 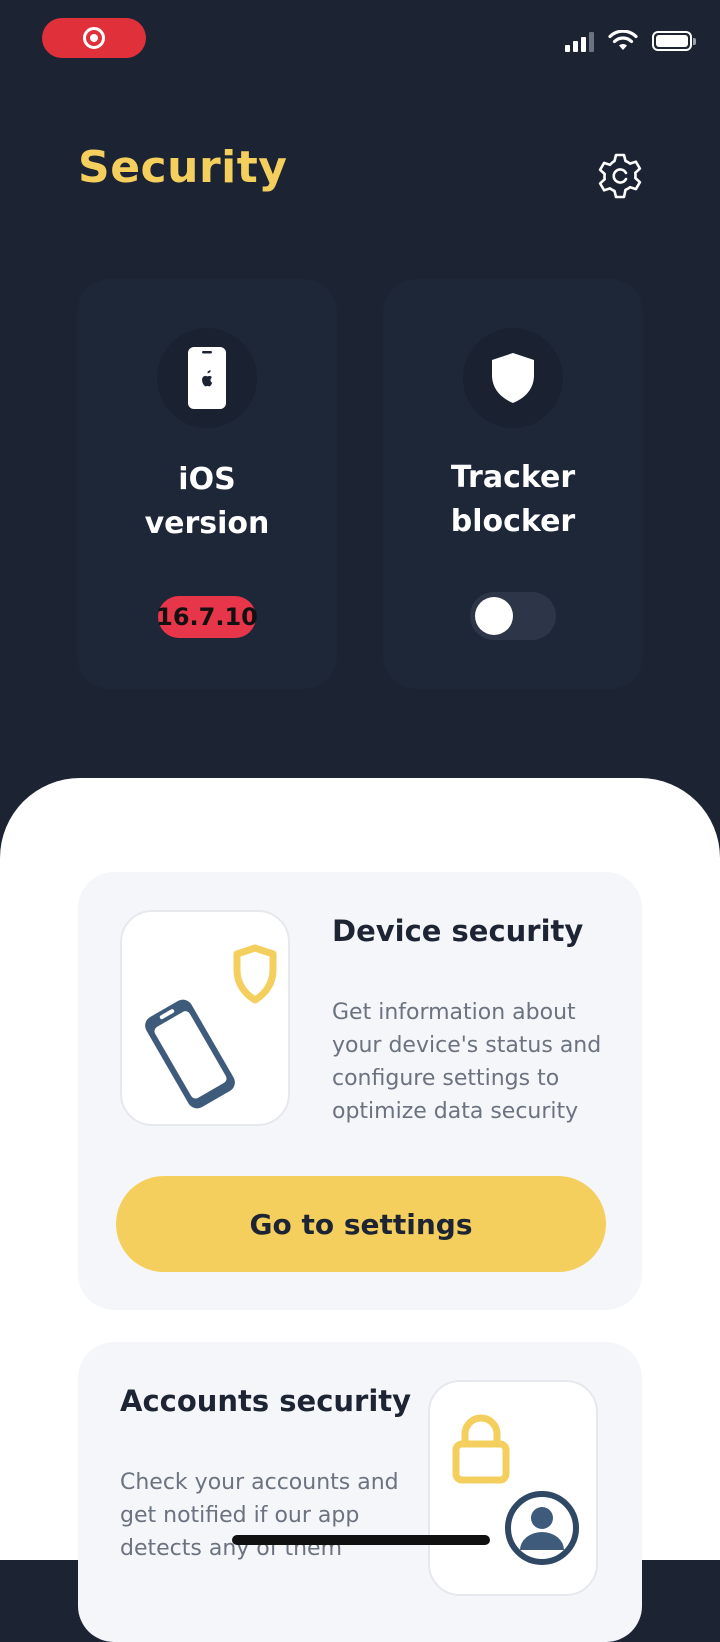 I want to click on iphone-icon, so click(x=207, y=378).